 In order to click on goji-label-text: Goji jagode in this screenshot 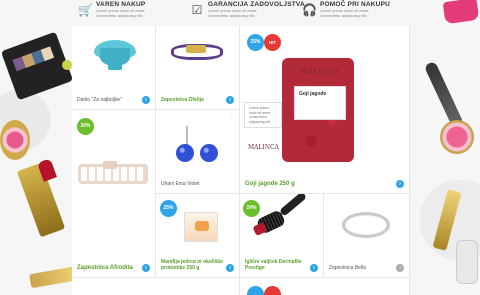, I will do `click(313, 94)`.